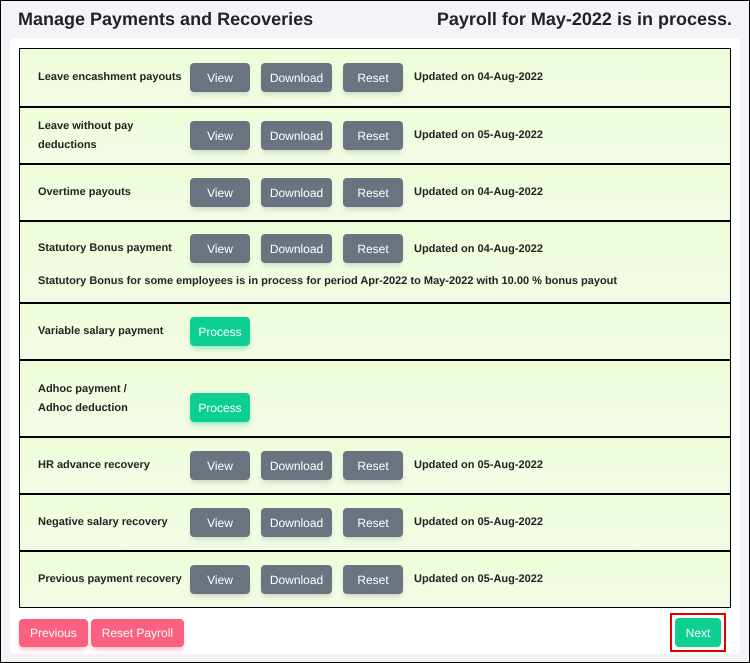 The image size is (750, 663). Describe the element at coordinates (53, 632) in the screenshot. I see `previous-button: Previous` at that location.